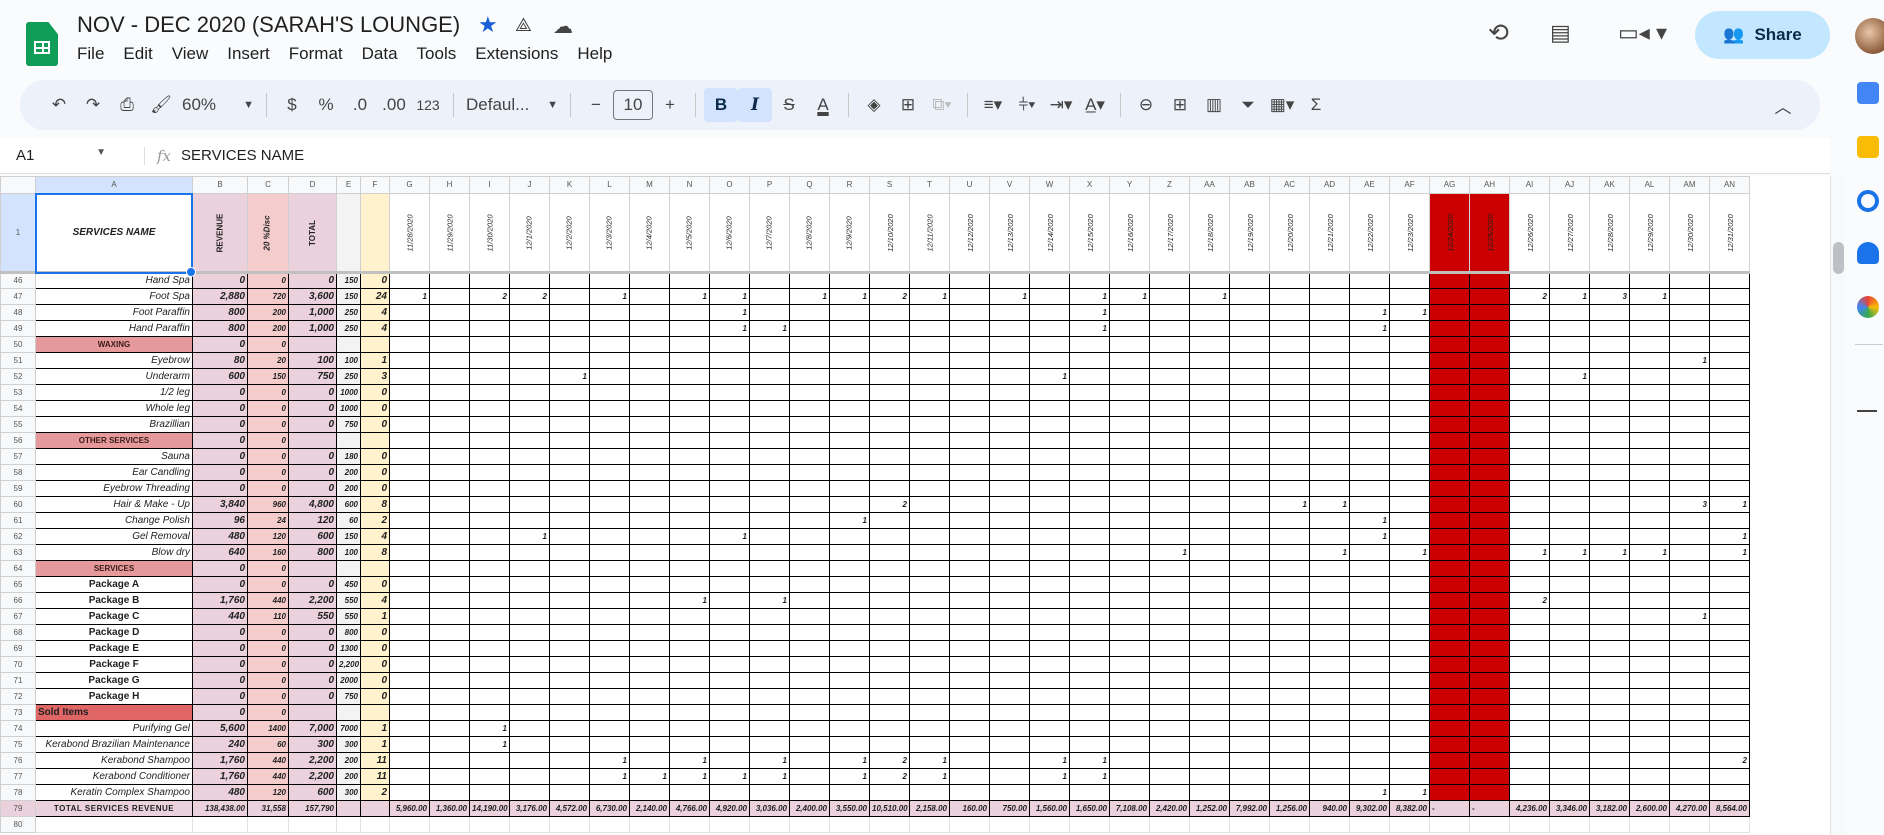  What do you see at coordinates (18, 568) in the screenshot?
I see `row-header: 64` at bounding box center [18, 568].